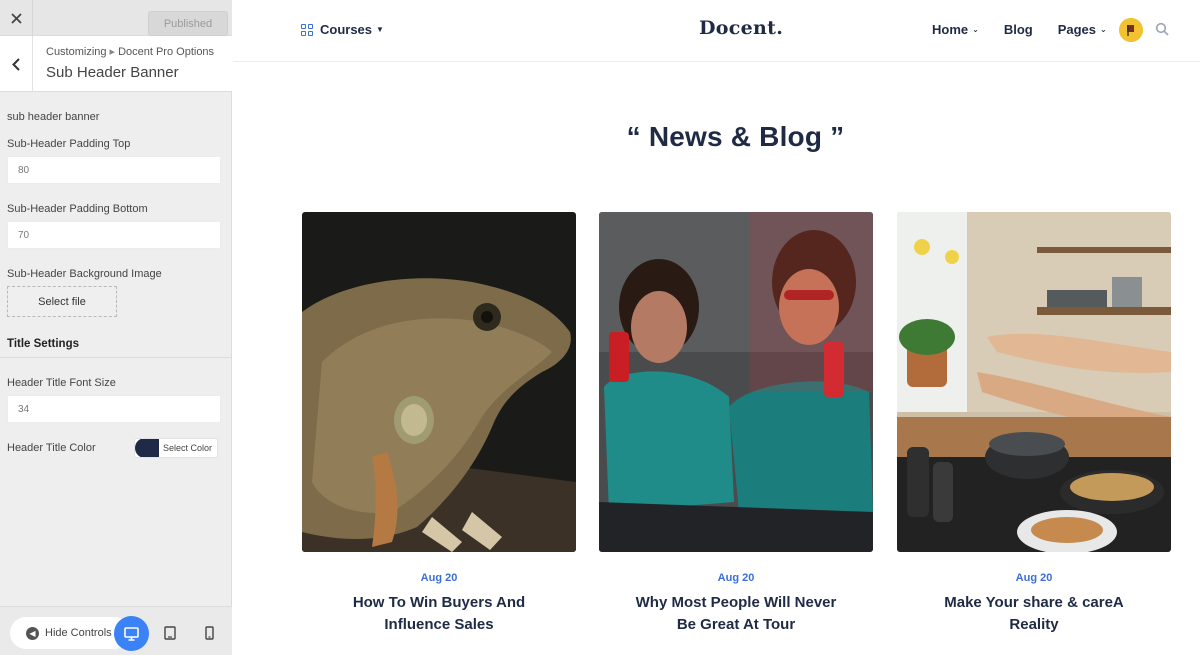 Image resolution: width=1200 pixels, height=655 pixels. I want to click on publish-button: Published, so click(188, 23).